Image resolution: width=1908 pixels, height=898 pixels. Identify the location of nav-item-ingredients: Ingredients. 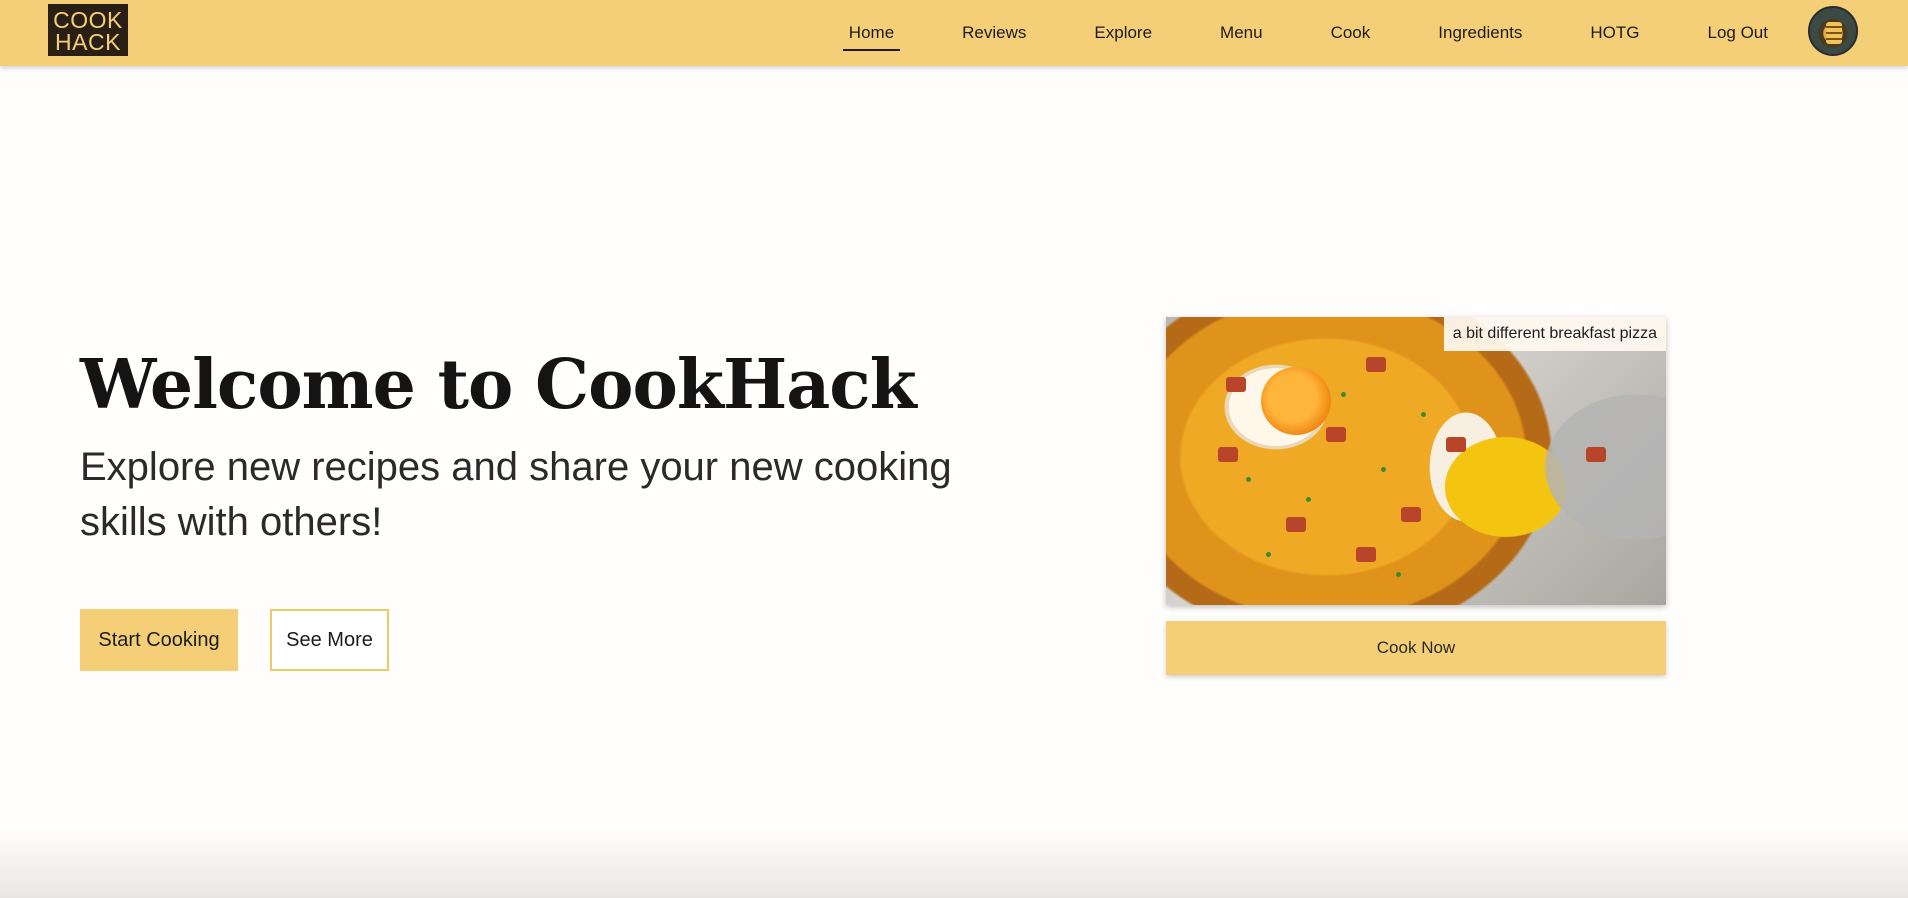
(1480, 33).